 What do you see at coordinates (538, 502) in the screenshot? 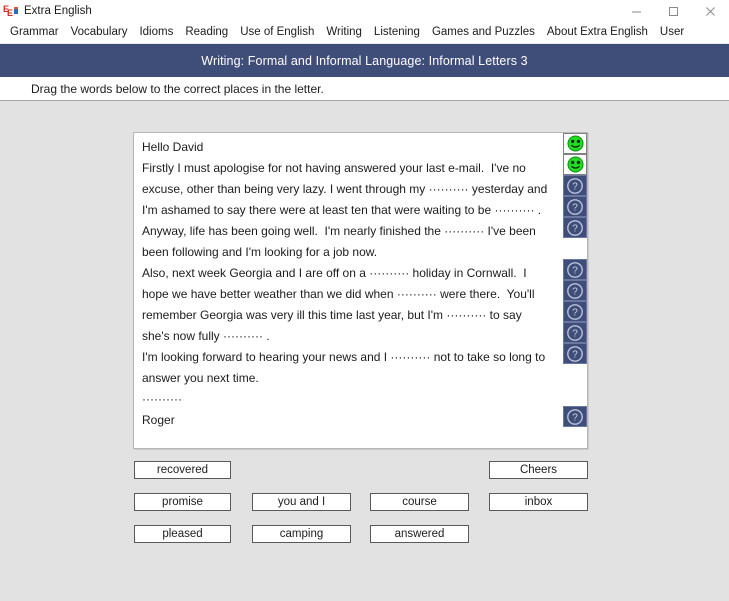
I see `draggable-word-inbox: inbox` at bounding box center [538, 502].